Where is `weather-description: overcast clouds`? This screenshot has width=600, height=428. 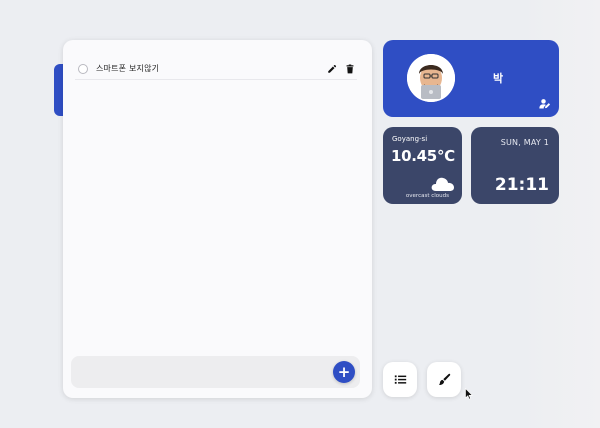 weather-description: overcast clouds is located at coordinates (427, 196).